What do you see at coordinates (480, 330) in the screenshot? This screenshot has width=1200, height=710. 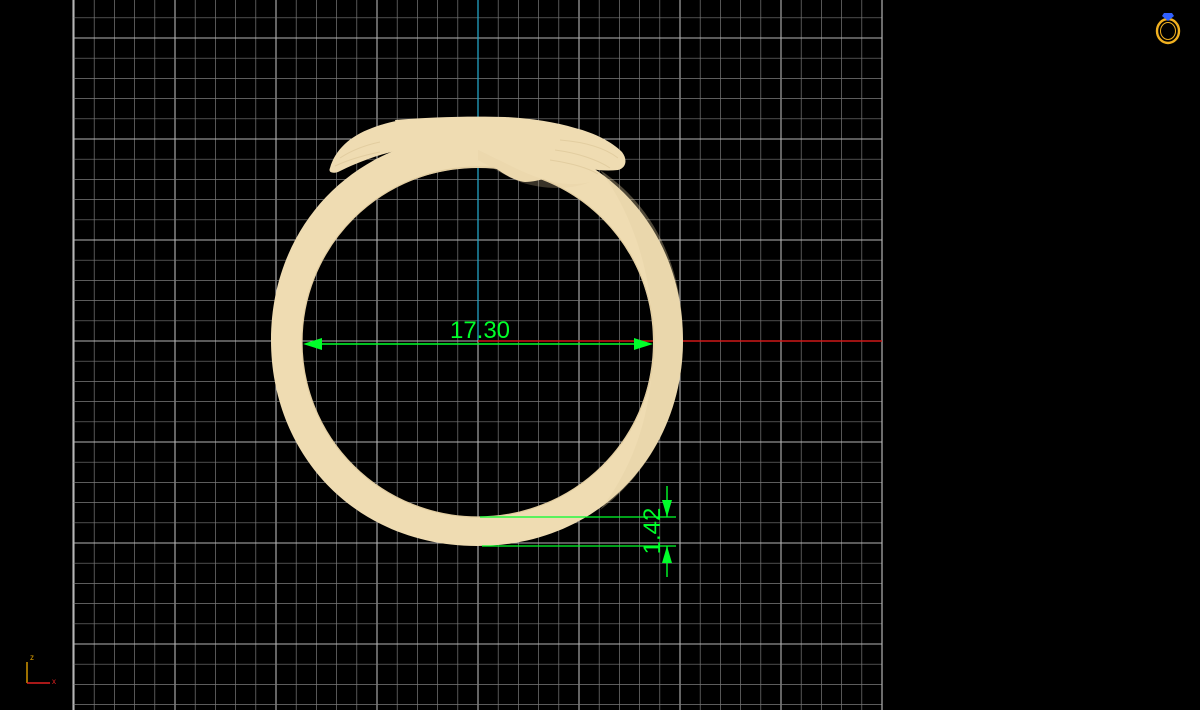 I see `diameter-value-label: 17.30` at bounding box center [480, 330].